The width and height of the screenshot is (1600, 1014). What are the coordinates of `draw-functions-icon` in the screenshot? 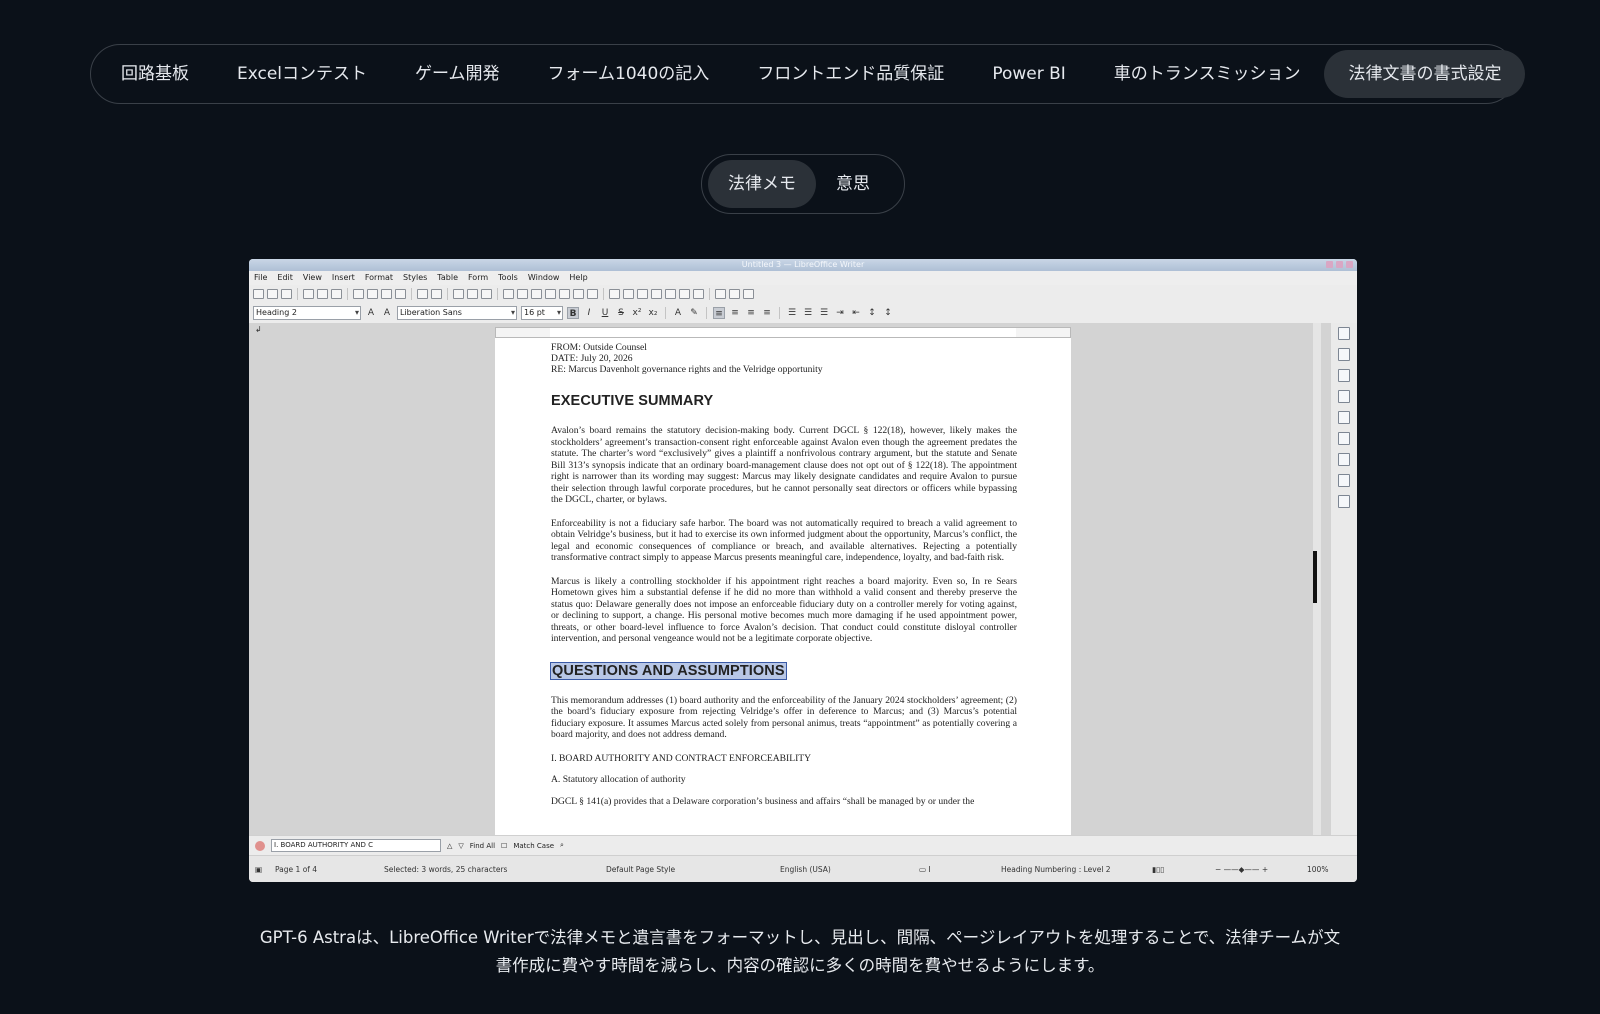 It's located at (748, 294).